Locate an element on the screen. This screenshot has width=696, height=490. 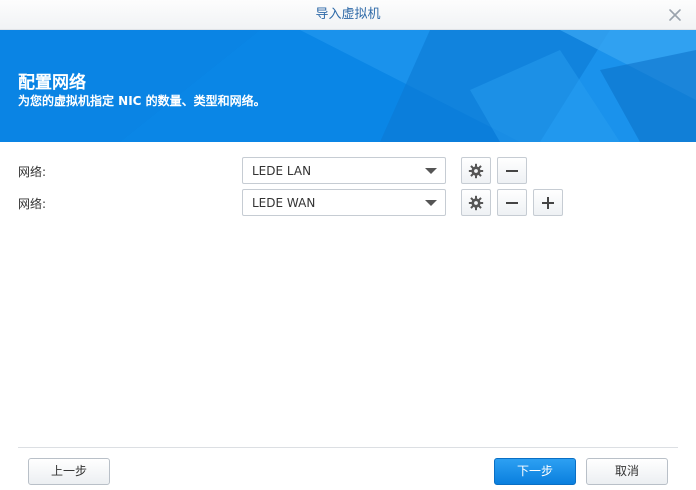
plus-icon is located at coordinates (548, 203).